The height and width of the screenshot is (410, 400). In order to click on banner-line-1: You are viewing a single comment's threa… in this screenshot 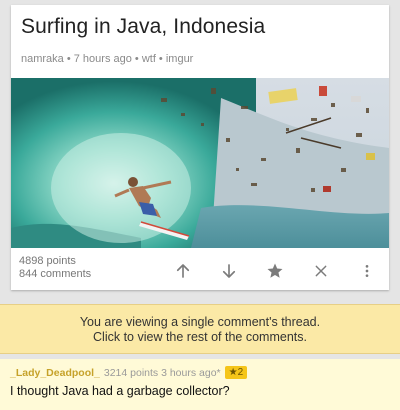, I will do `click(200, 322)`.